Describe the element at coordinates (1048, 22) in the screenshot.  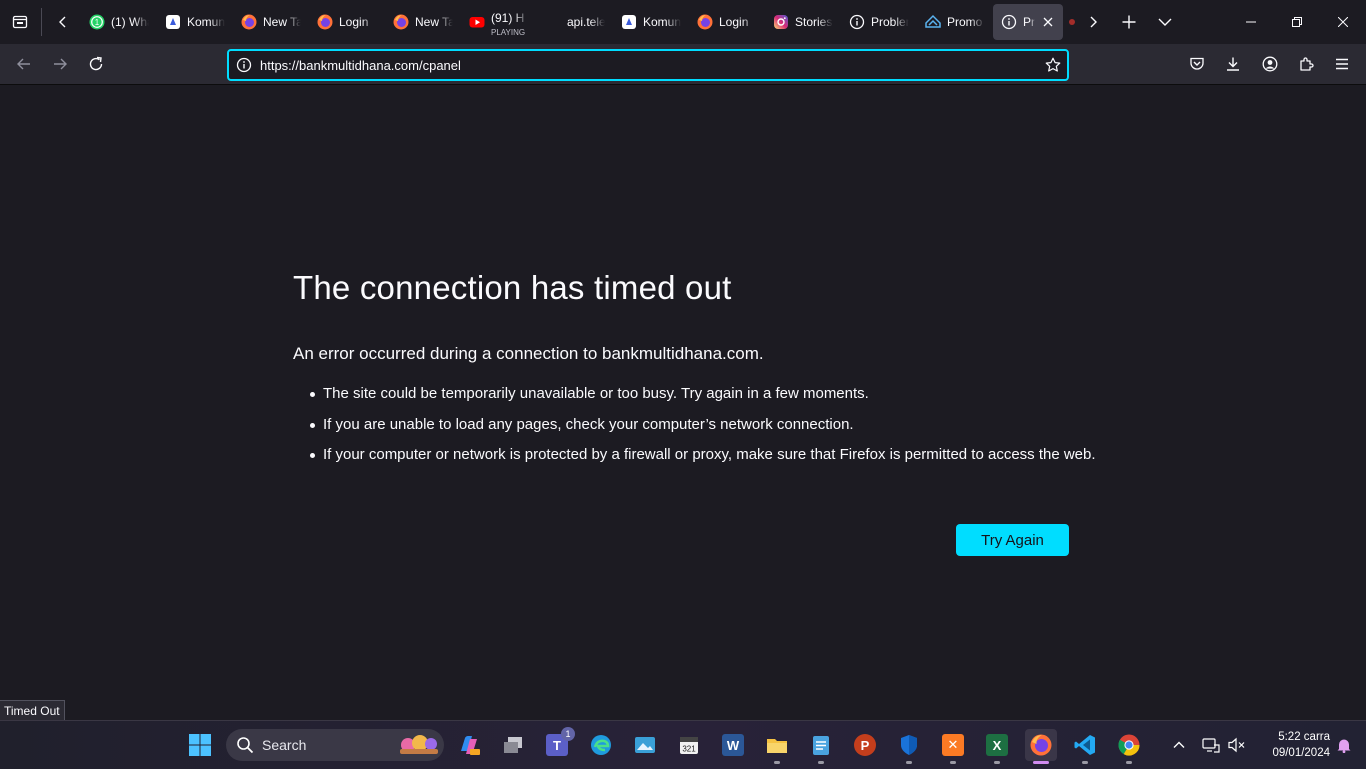
I see `close-tab-icon` at that location.